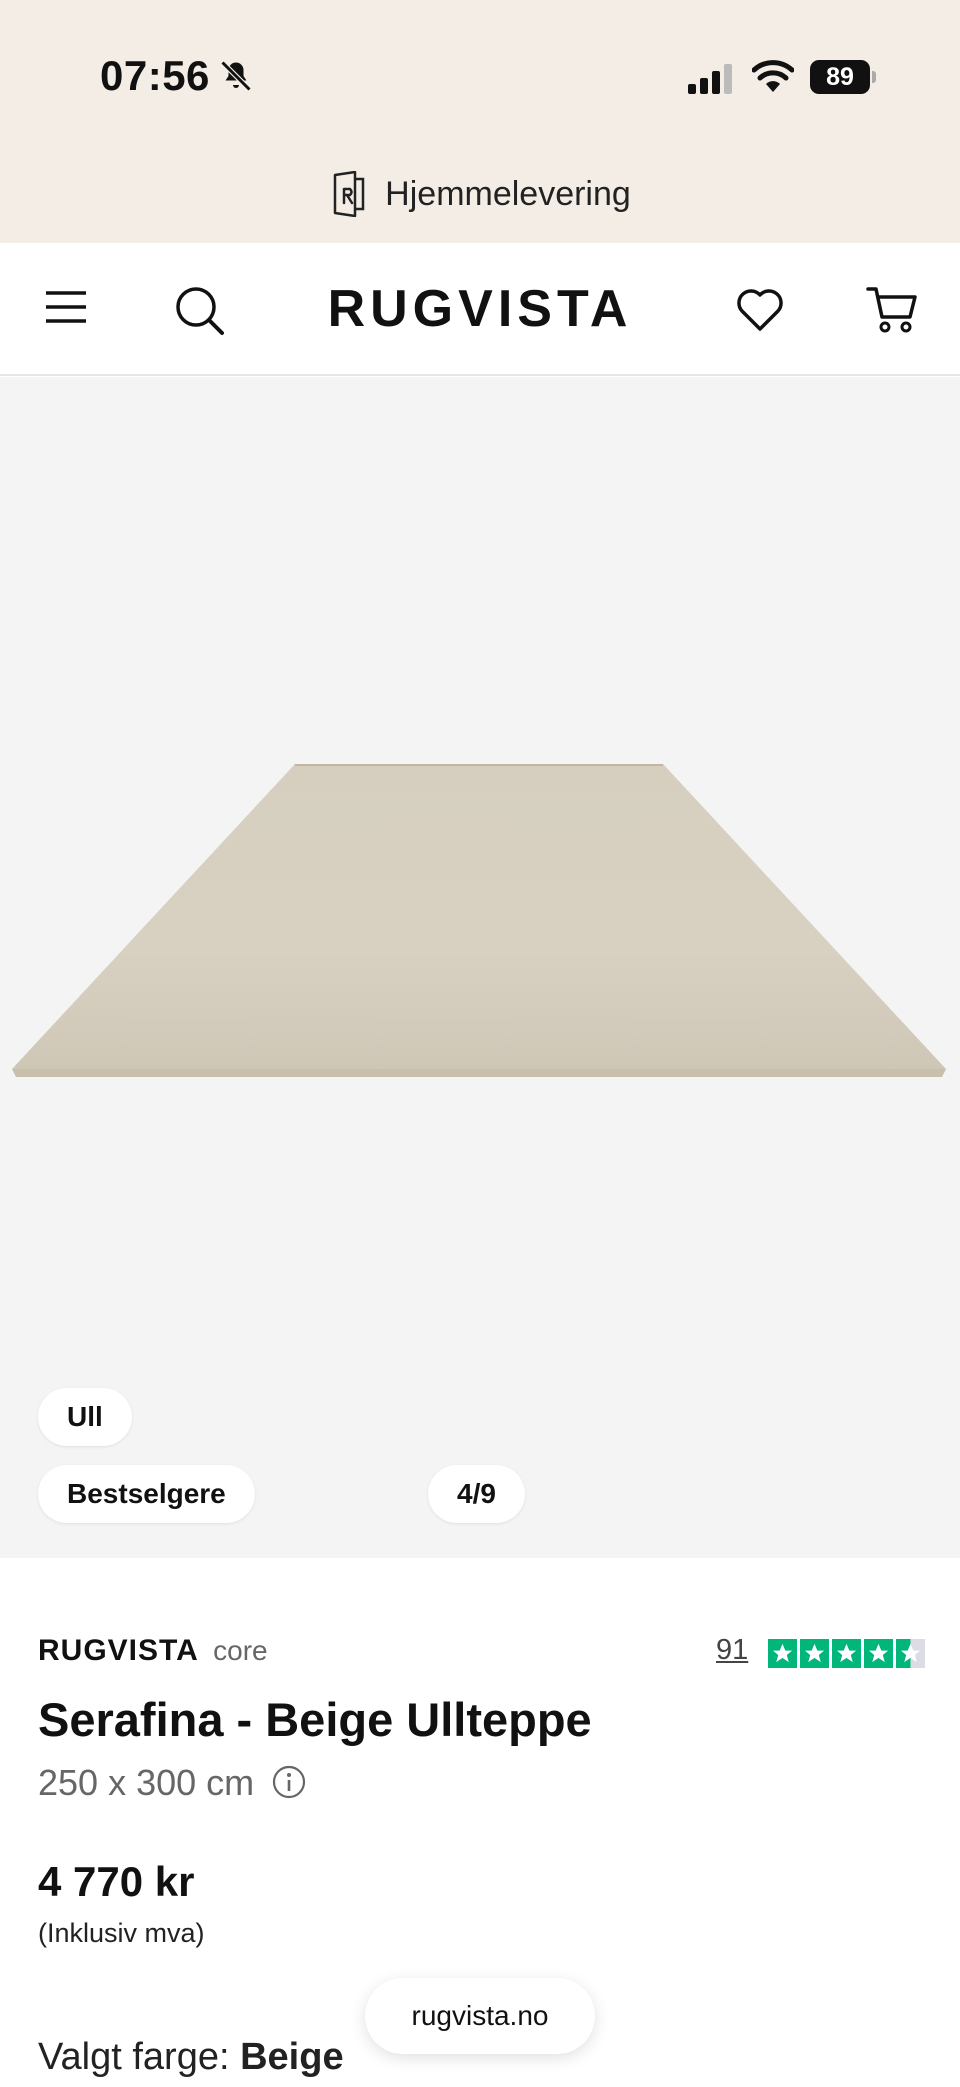  I want to click on product-title: Serafina - Beige Ullteppe, so click(315, 1719).